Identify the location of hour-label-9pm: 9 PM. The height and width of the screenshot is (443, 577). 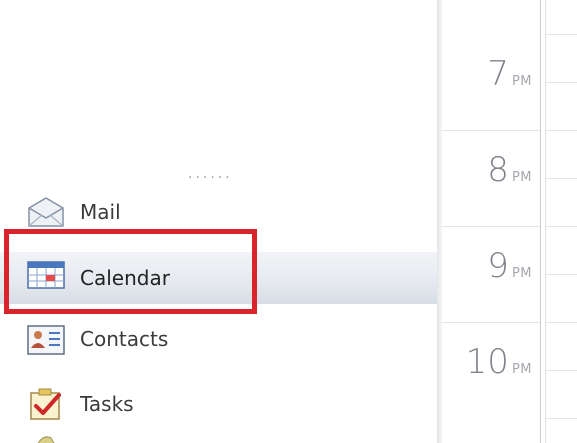
(509, 266).